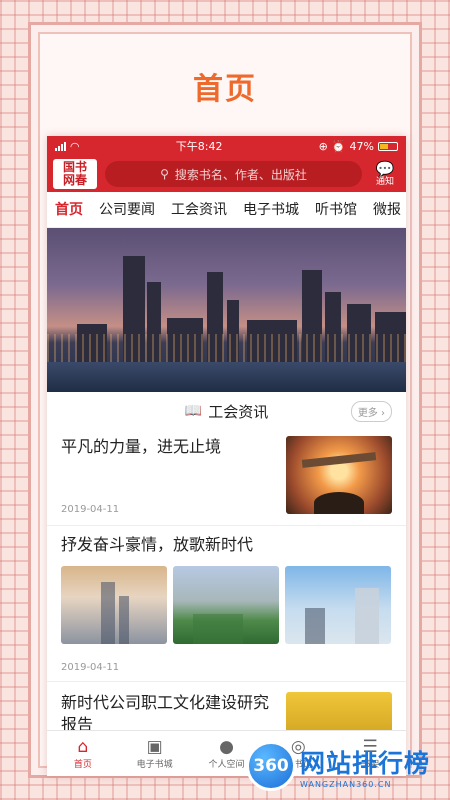 The height and width of the screenshot is (800, 450). I want to click on nav-home: ⌂ 首页, so click(83, 753).